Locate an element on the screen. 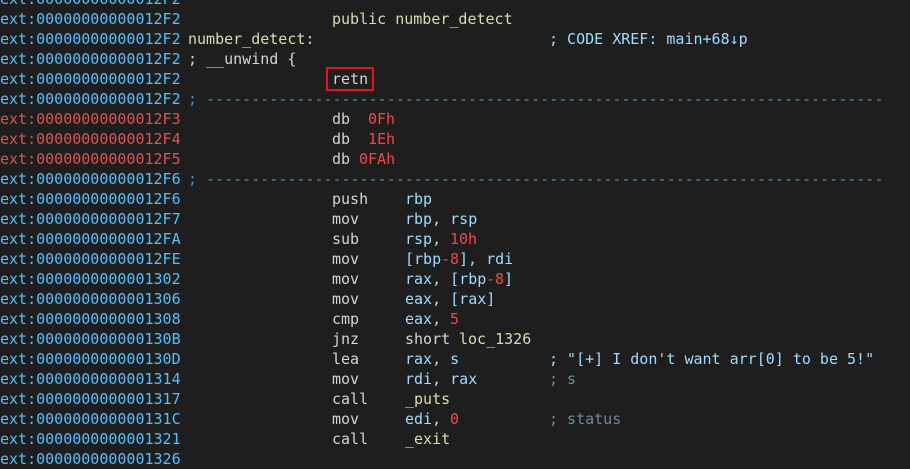 This screenshot has height=469, width=910. symbol-reference: _exit is located at coordinates (427, 439).